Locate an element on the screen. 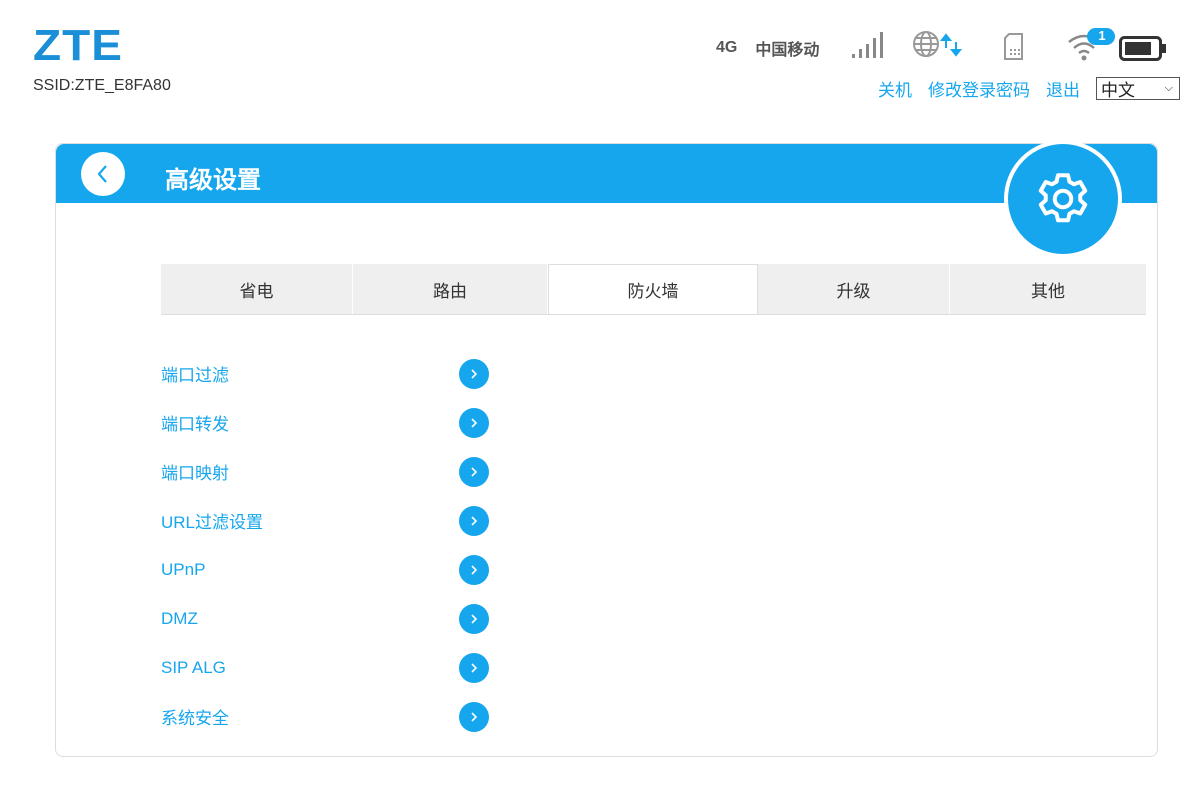 The image size is (1200, 805). settings-badge is located at coordinates (1063, 199).